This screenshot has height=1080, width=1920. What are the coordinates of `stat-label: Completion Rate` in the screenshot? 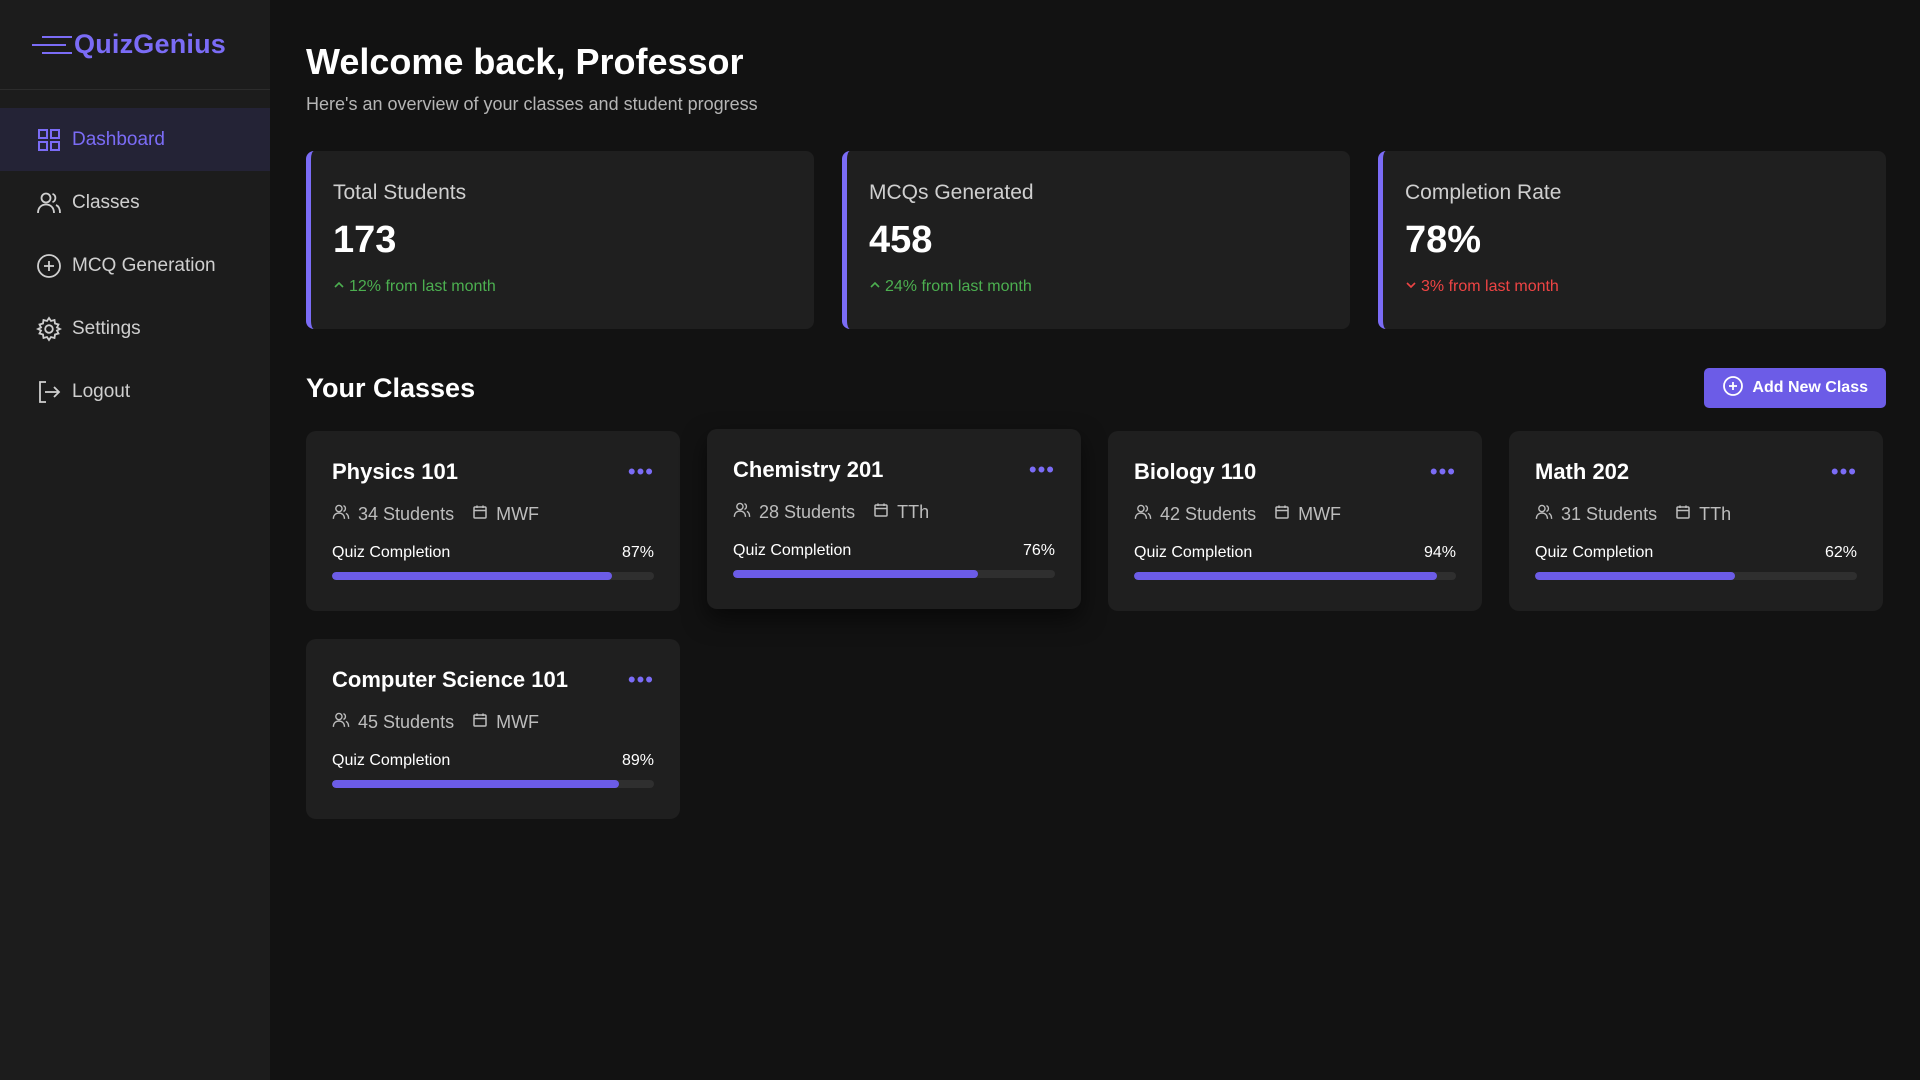 It's located at (1483, 192).